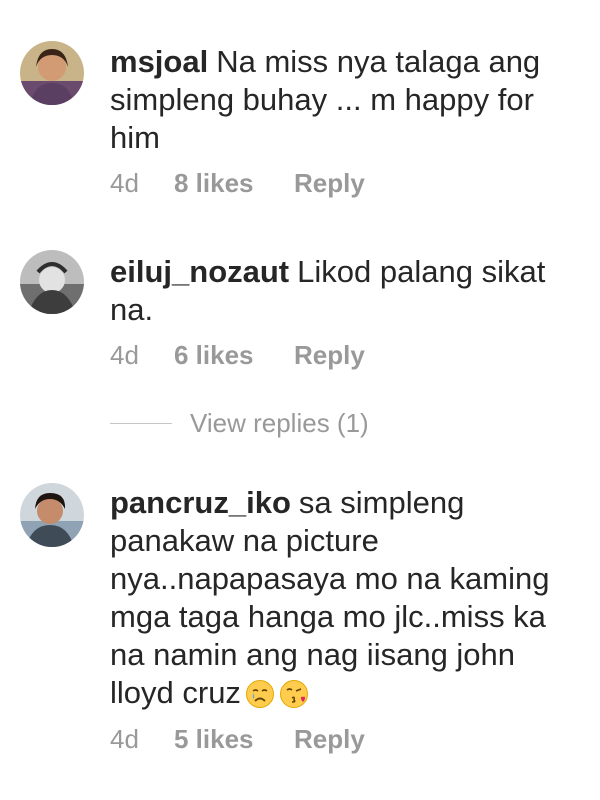 The width and height of the screenshot is (600, 800). Describe the element at coordinates (234, 739) in the screenshot. I see `comment-likes: 5 likes` at that location.